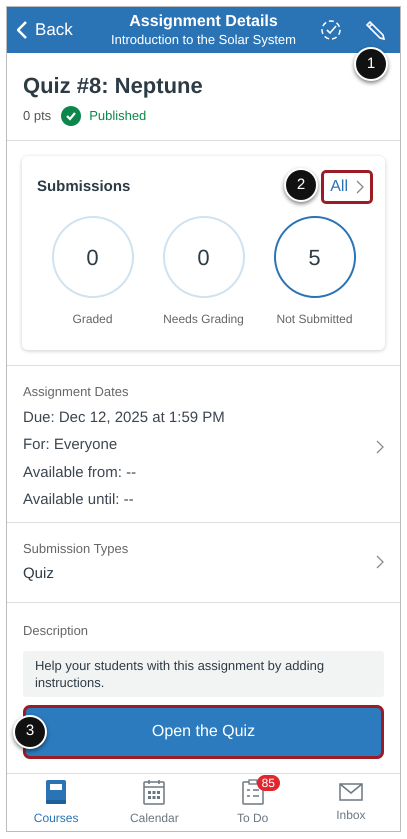 Image resolution: width=407 pixels, height=839 pixels. I want to click on section-heading: Assignment Dates, so click(76, 392).